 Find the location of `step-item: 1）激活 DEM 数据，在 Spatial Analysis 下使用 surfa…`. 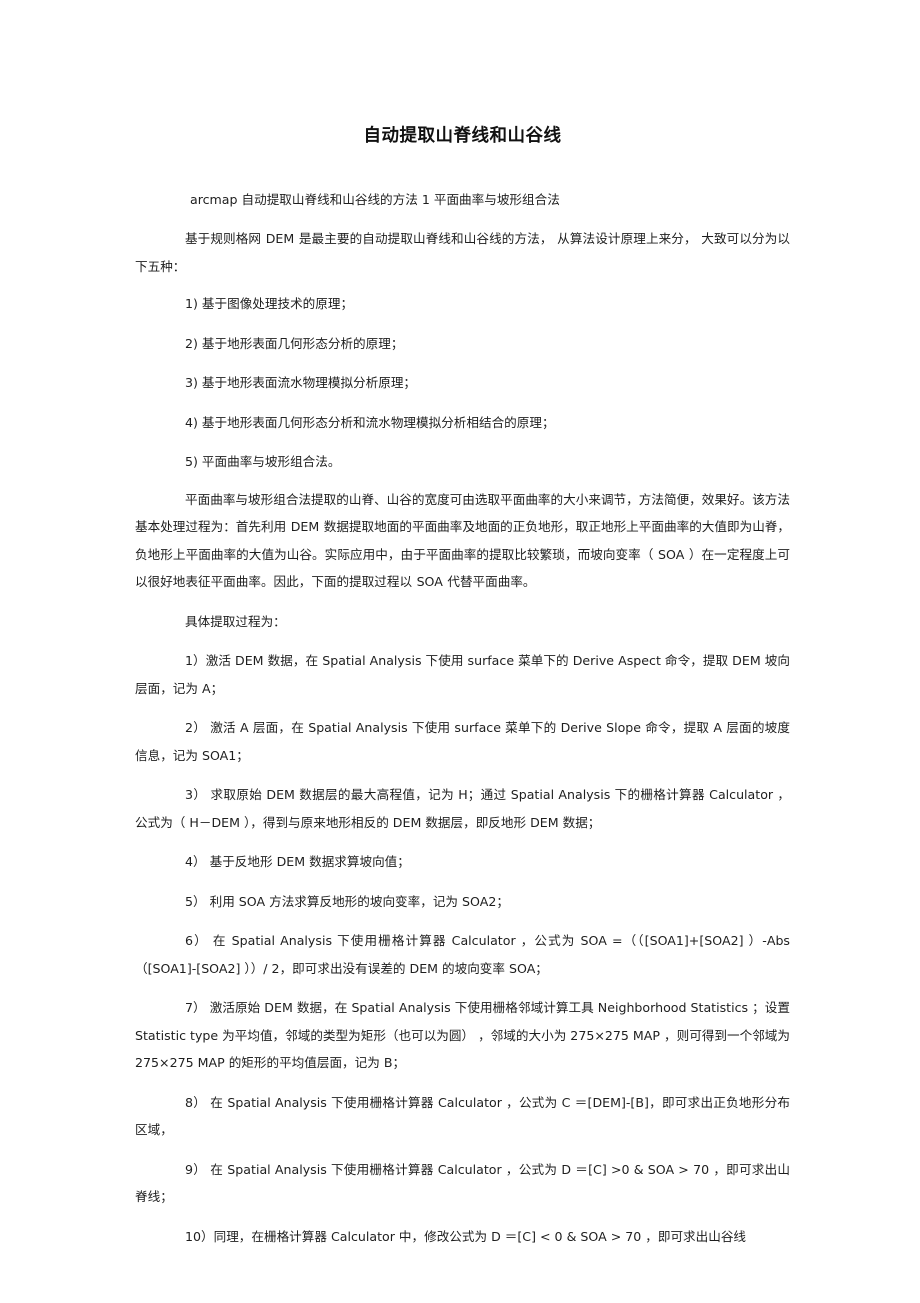

step-item: 1）激活 DEM 数据，在 Spatial Analysis 下使用 surfa… is located at coordinates (462, 674).